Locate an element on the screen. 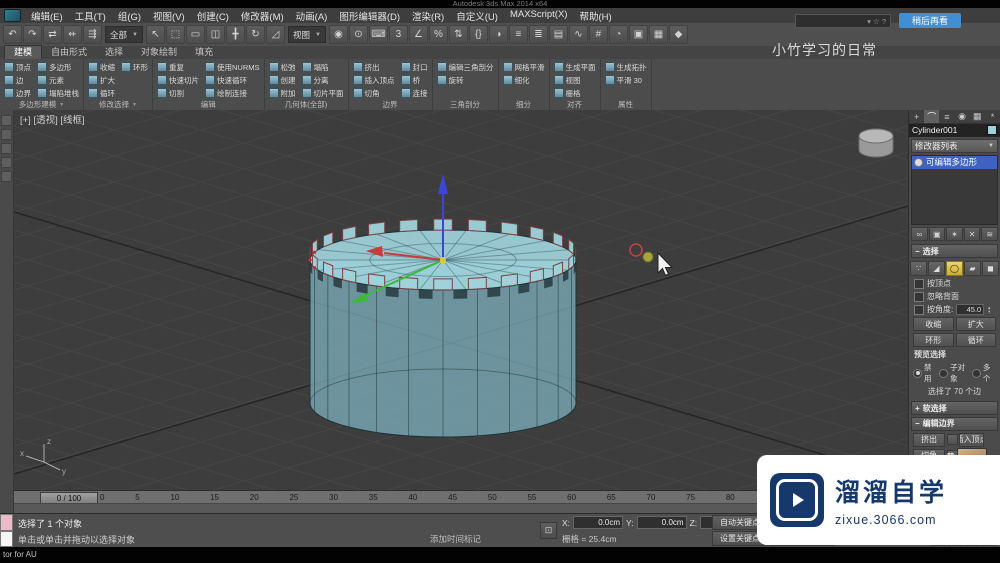  preview-disable-radio is located at coordinates (917, 373).